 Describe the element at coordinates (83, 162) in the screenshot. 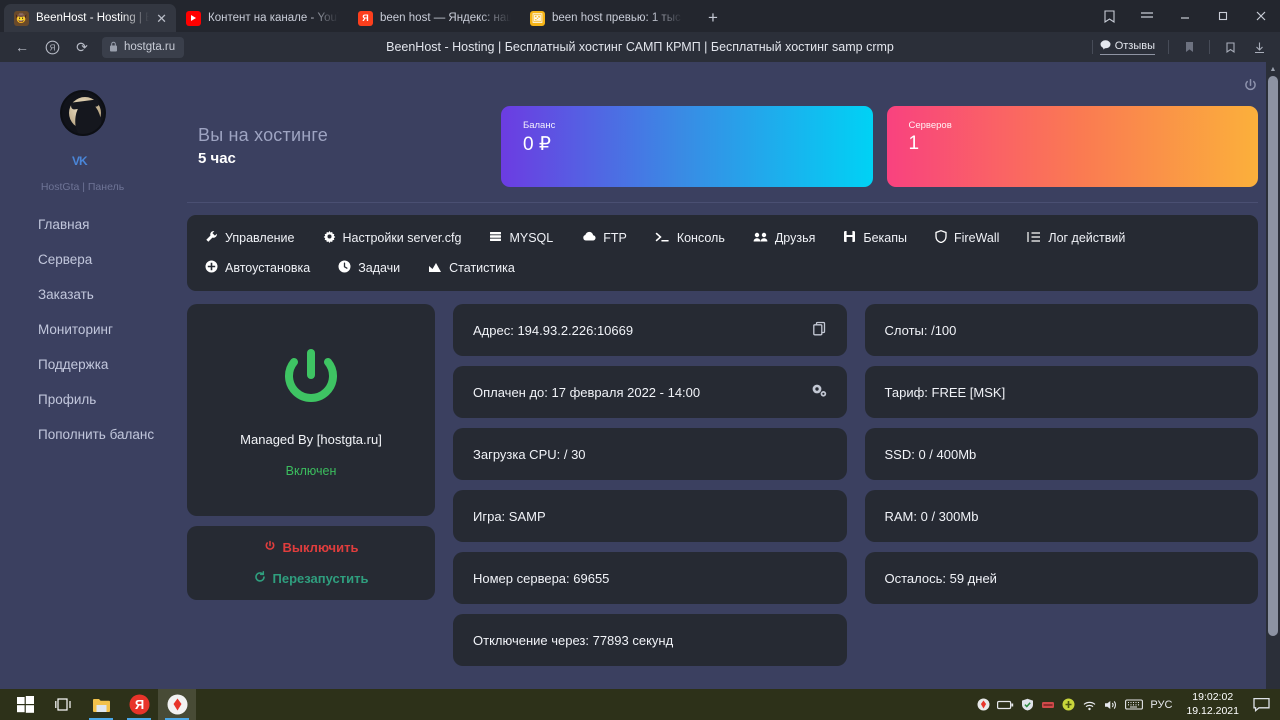

I see `vk-icon: VK` at that location.